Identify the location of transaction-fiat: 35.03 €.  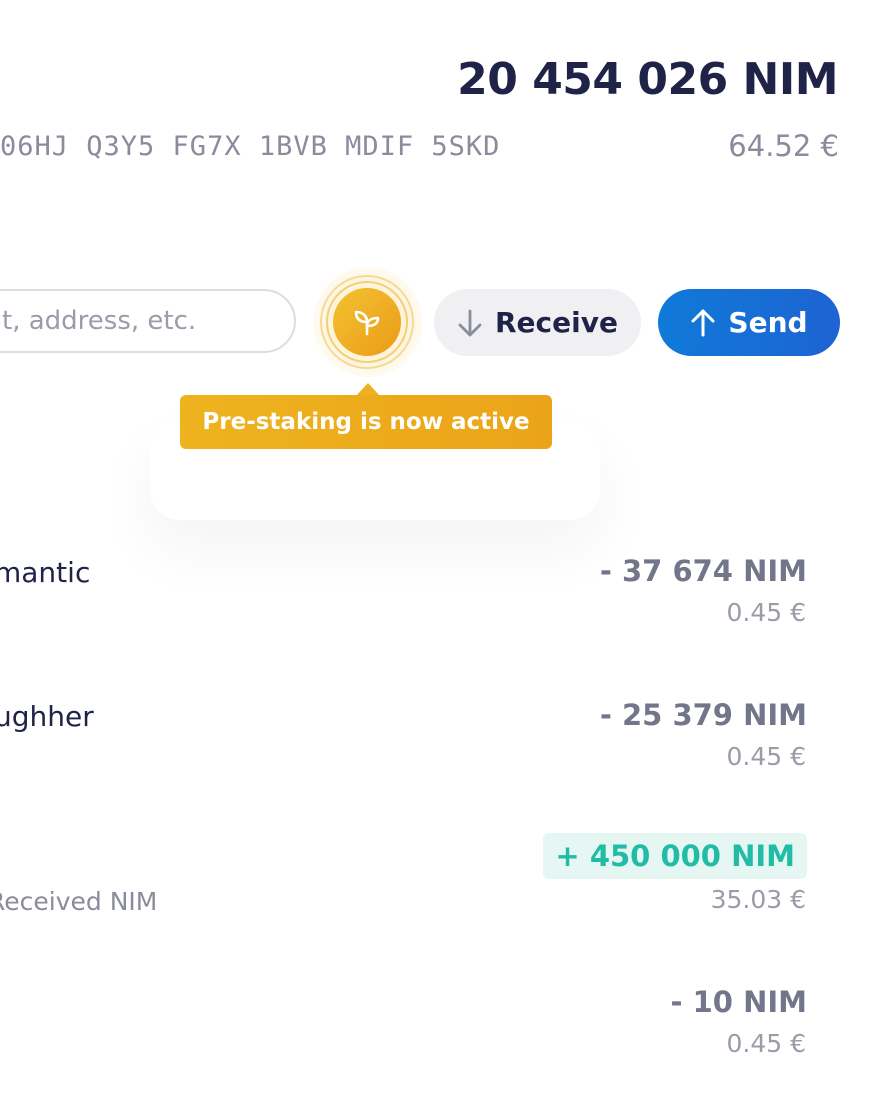
(758, 899).